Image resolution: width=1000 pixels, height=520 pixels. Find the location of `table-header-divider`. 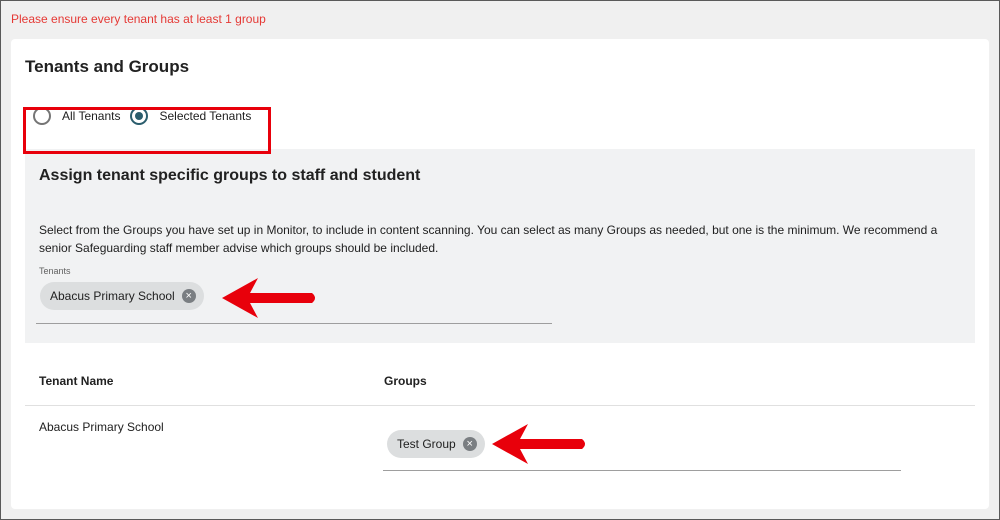

table-header-divider is located at coordinates (500, 405).